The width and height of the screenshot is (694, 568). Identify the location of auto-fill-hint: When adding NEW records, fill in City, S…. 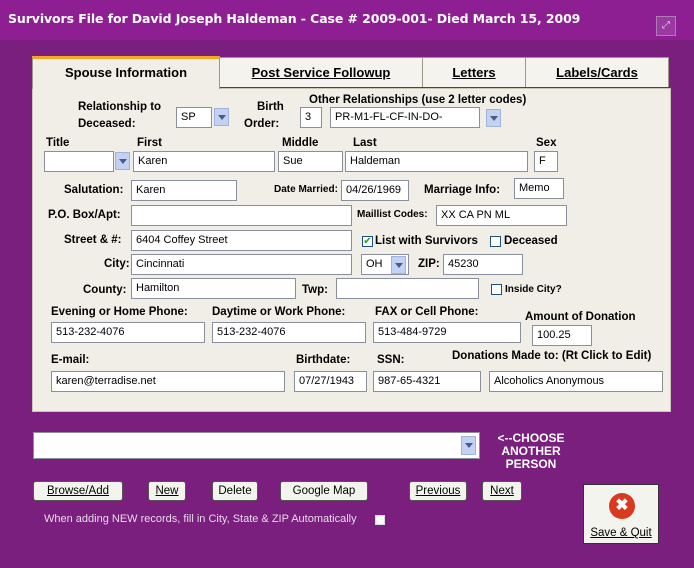
(200, 519).